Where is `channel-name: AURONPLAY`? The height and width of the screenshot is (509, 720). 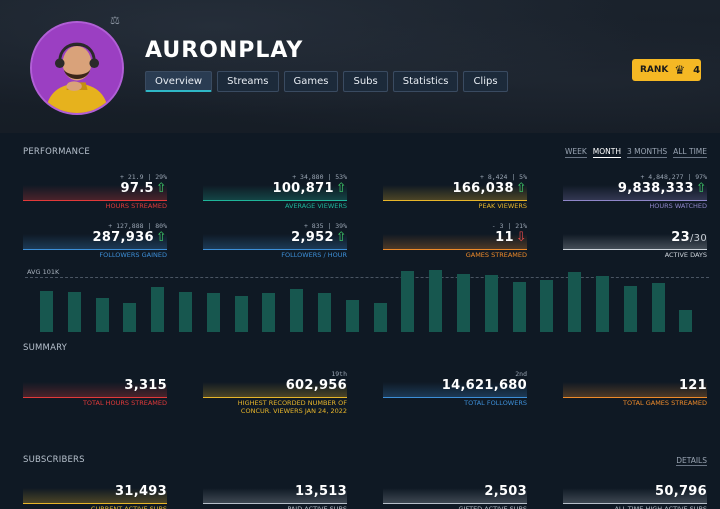 channel-name: AURONPLAY is located at coordinates (224, 50).